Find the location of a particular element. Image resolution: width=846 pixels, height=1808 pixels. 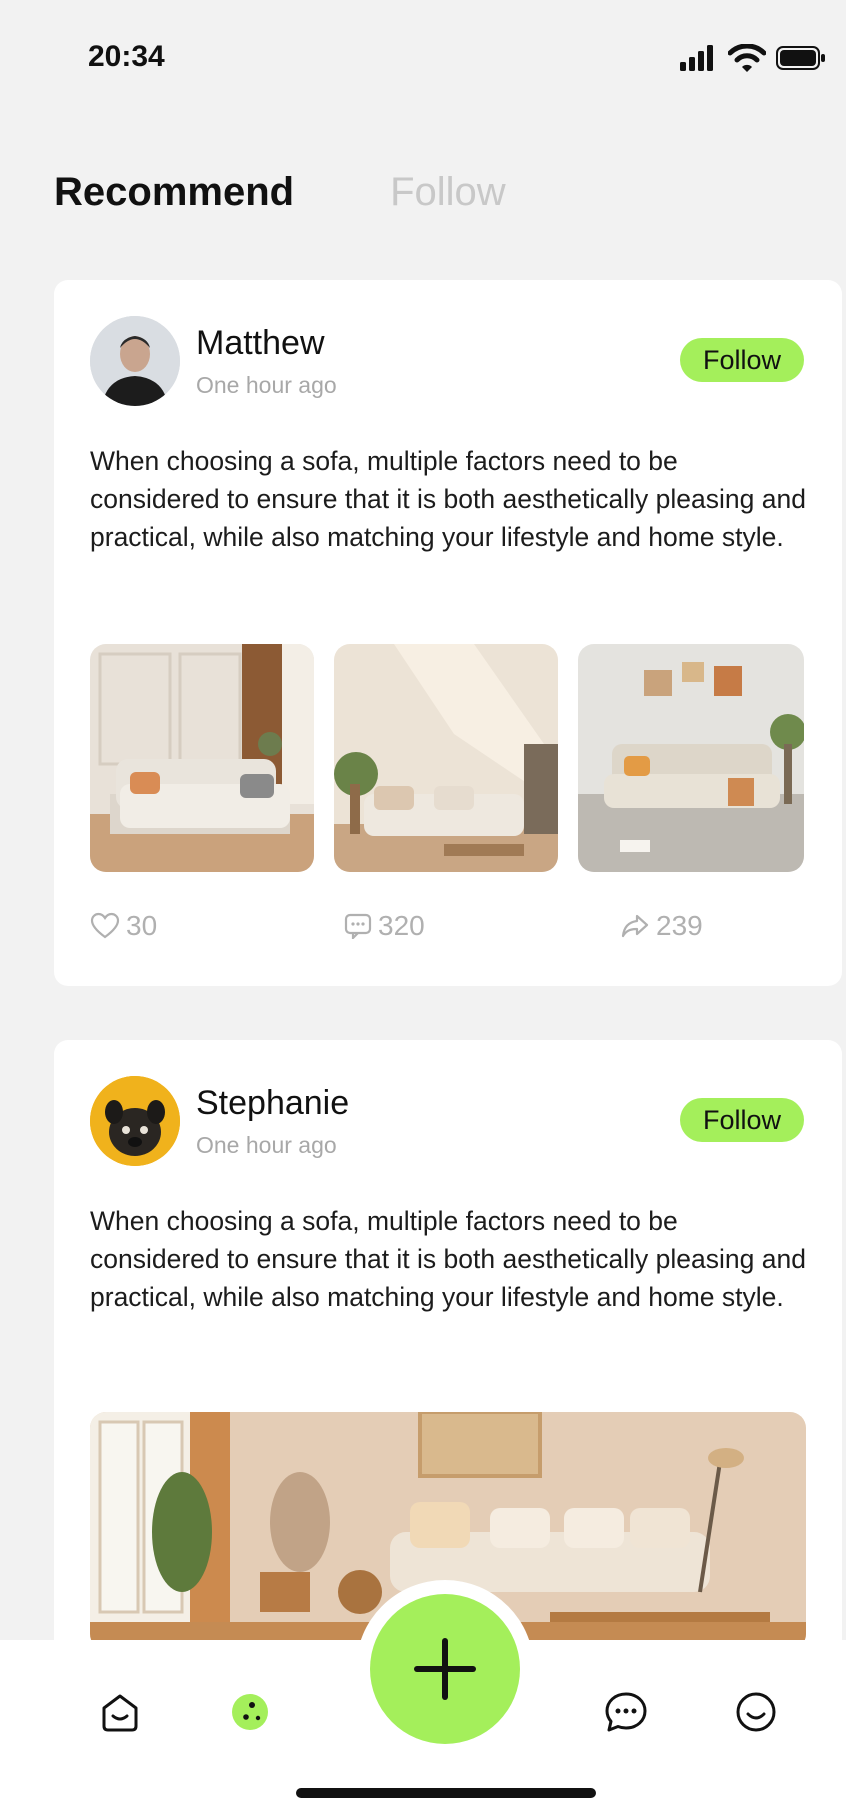

like-stat: 30 is located at coordinates (123, 926).